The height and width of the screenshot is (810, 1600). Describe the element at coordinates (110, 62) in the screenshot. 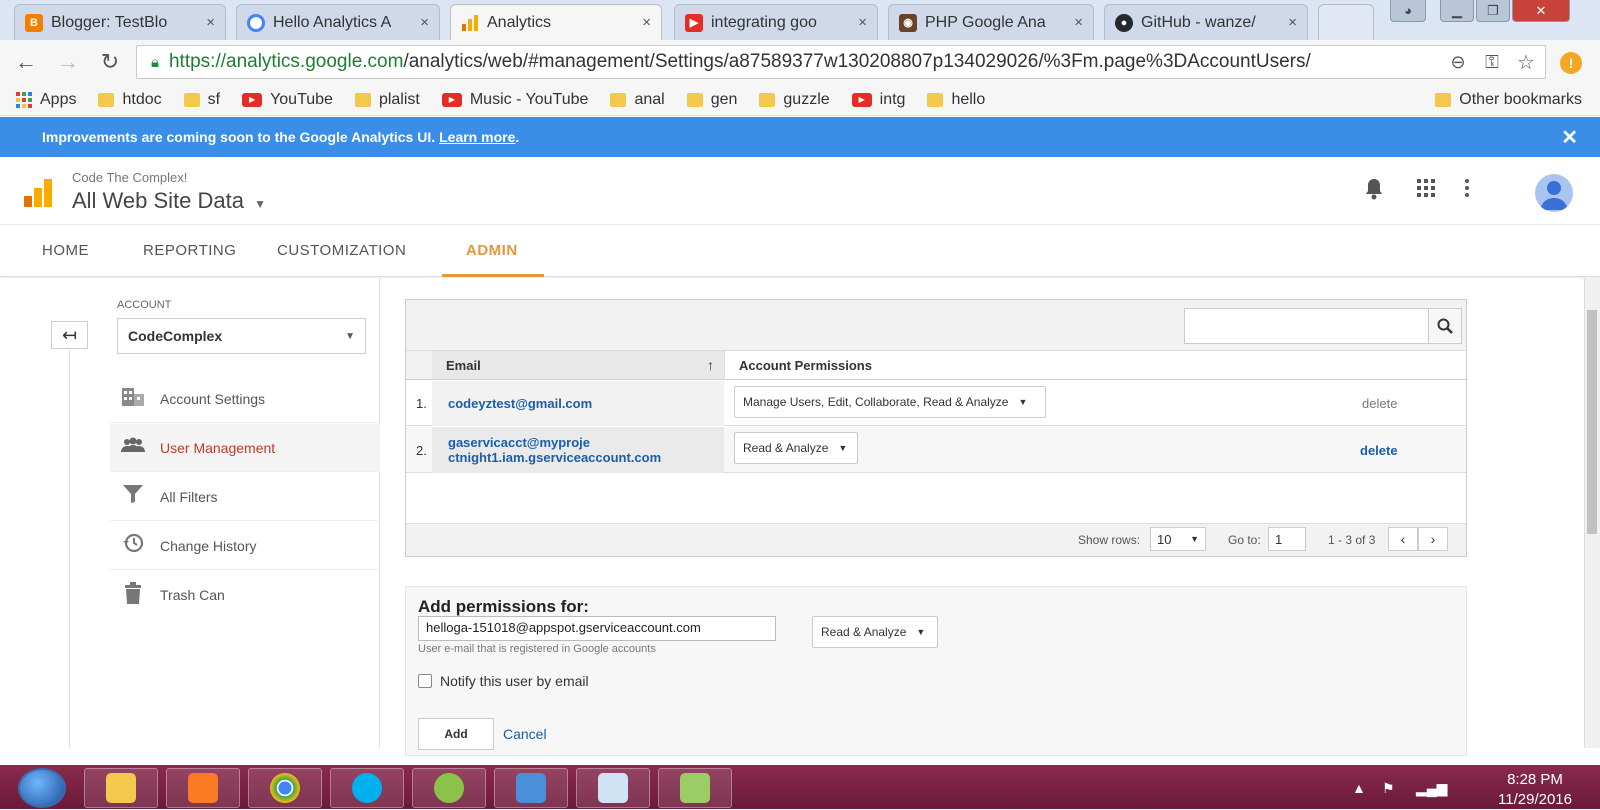

I see `reload-icon: ↻` at that location.